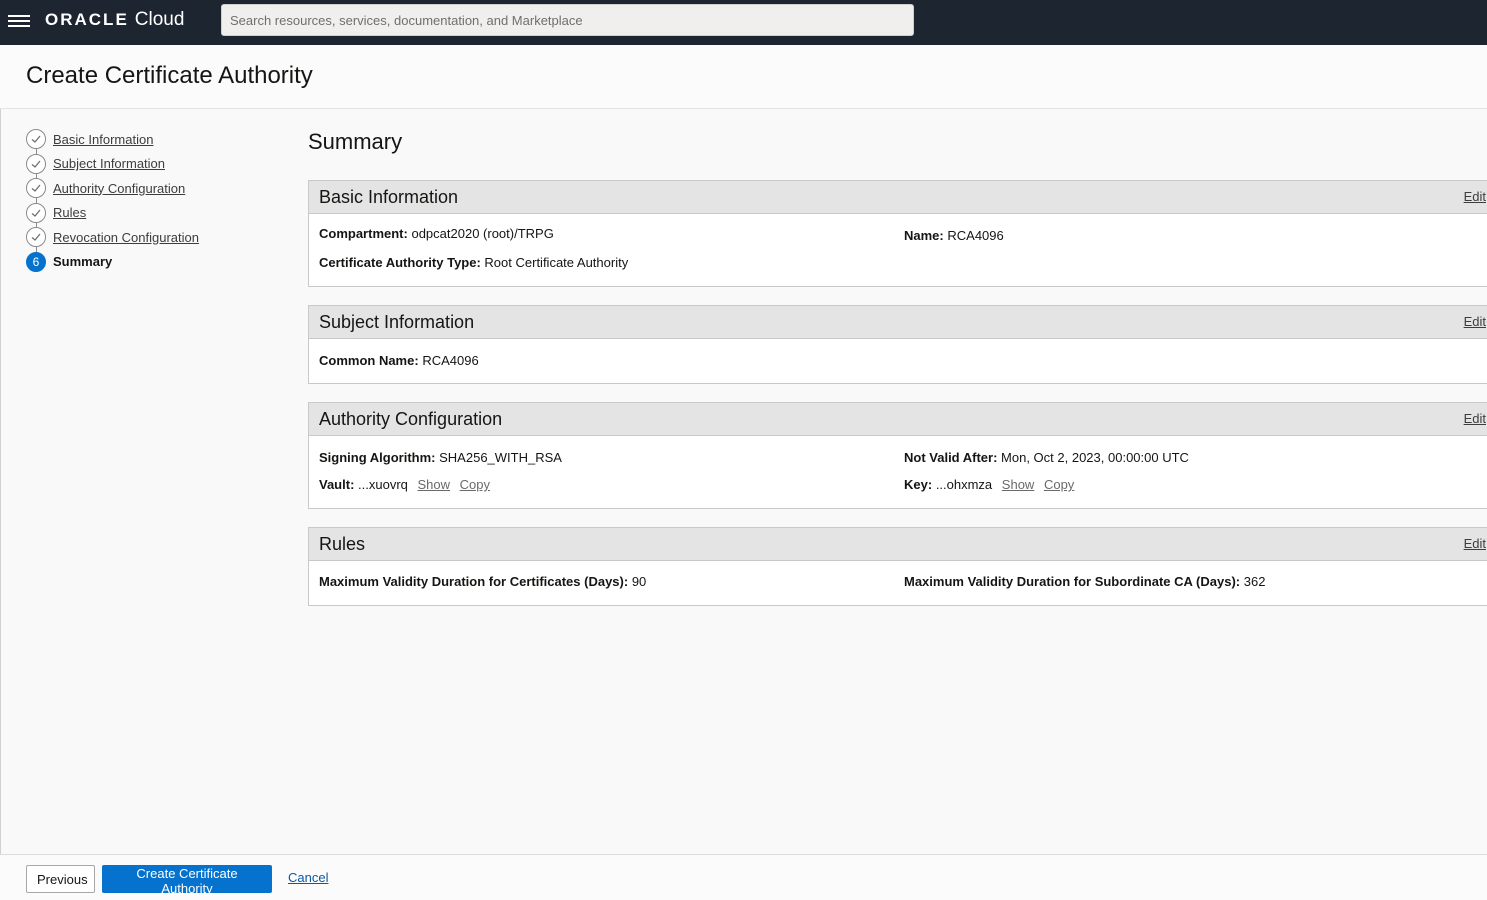 This screenshot has height=900, width=1487. Describe the element at coordinates (389, 197) in the screenshot. I see `panel-title: Basic Information` at that location.